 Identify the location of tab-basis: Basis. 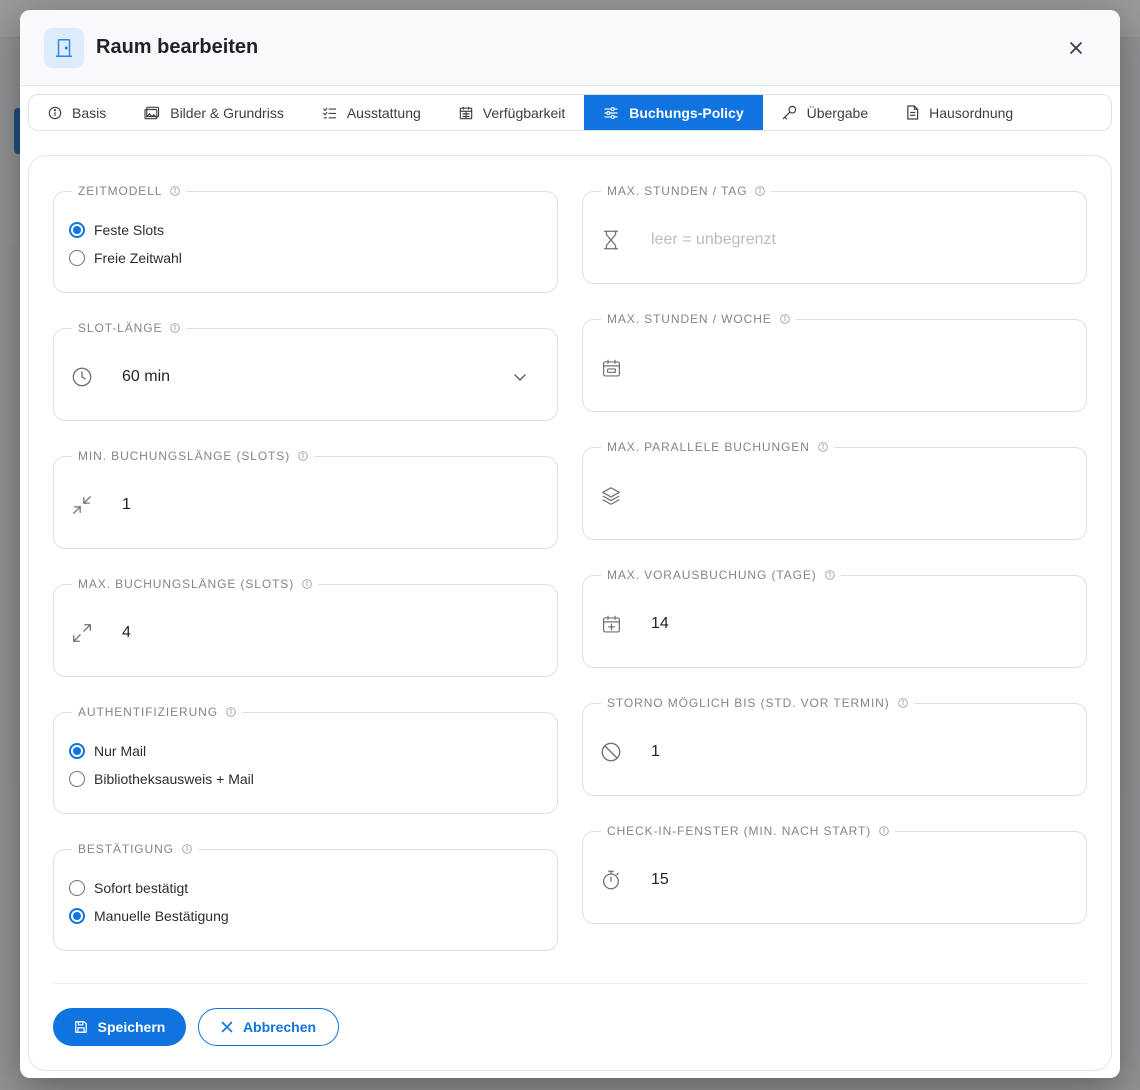
(77, 112).